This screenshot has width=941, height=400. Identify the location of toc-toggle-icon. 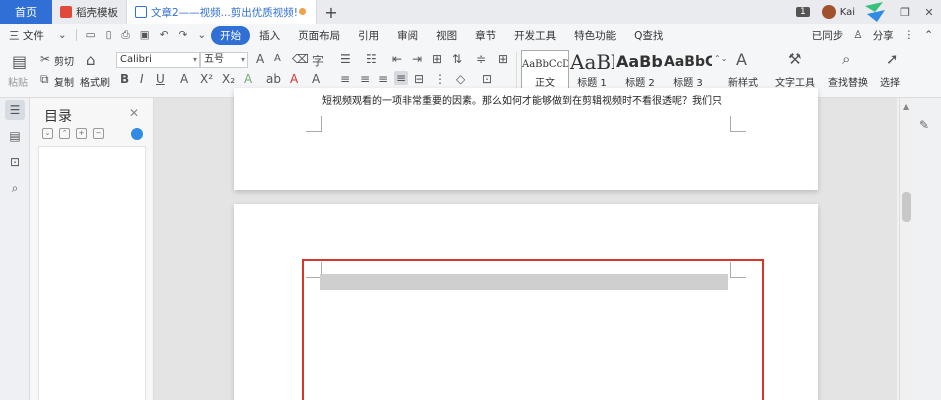
(137, 134).